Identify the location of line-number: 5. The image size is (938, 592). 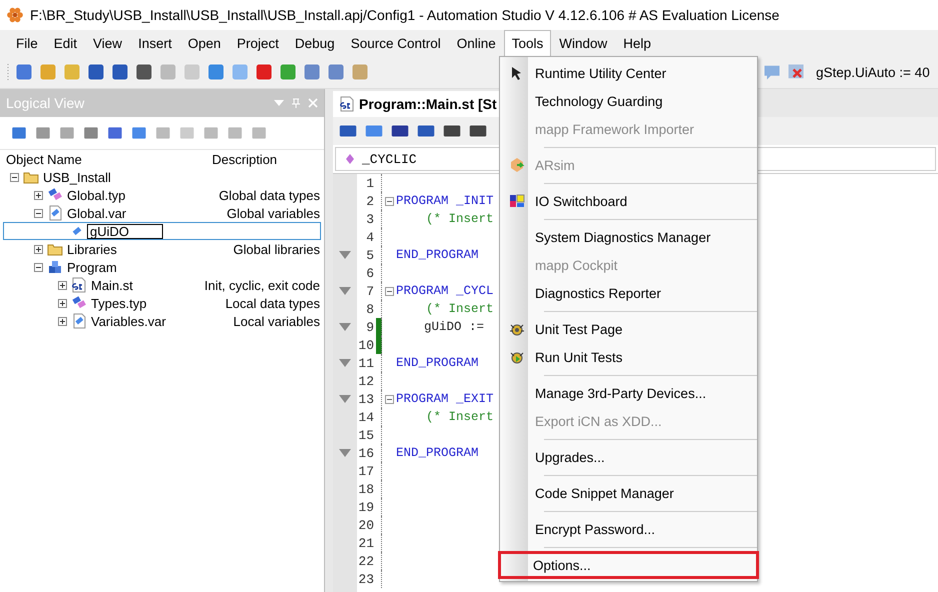
(369, 255).